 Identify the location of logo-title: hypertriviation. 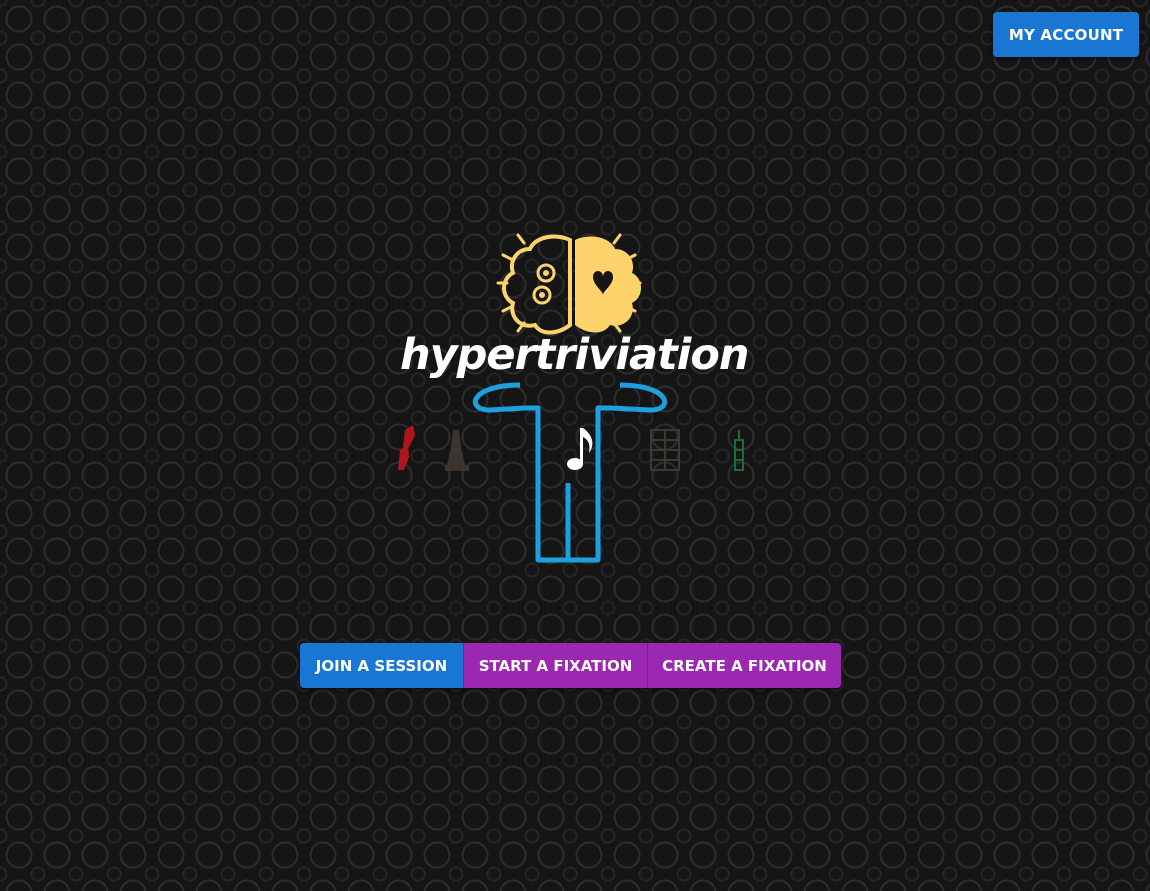
(575, 355).